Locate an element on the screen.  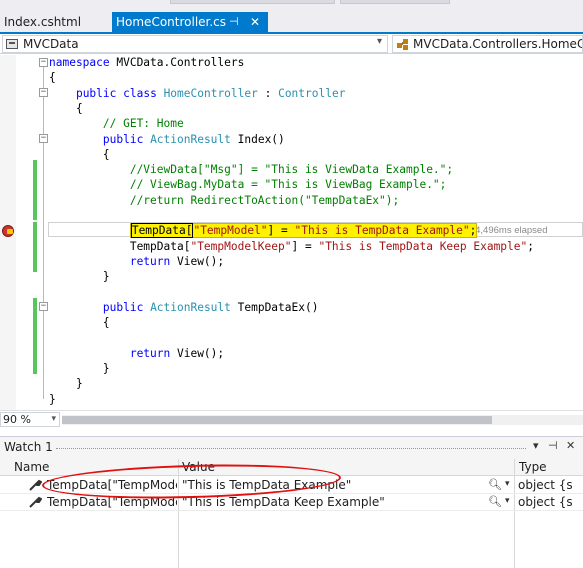
watch-name: TempData["TempModelK is located at coordinates (112, 502).